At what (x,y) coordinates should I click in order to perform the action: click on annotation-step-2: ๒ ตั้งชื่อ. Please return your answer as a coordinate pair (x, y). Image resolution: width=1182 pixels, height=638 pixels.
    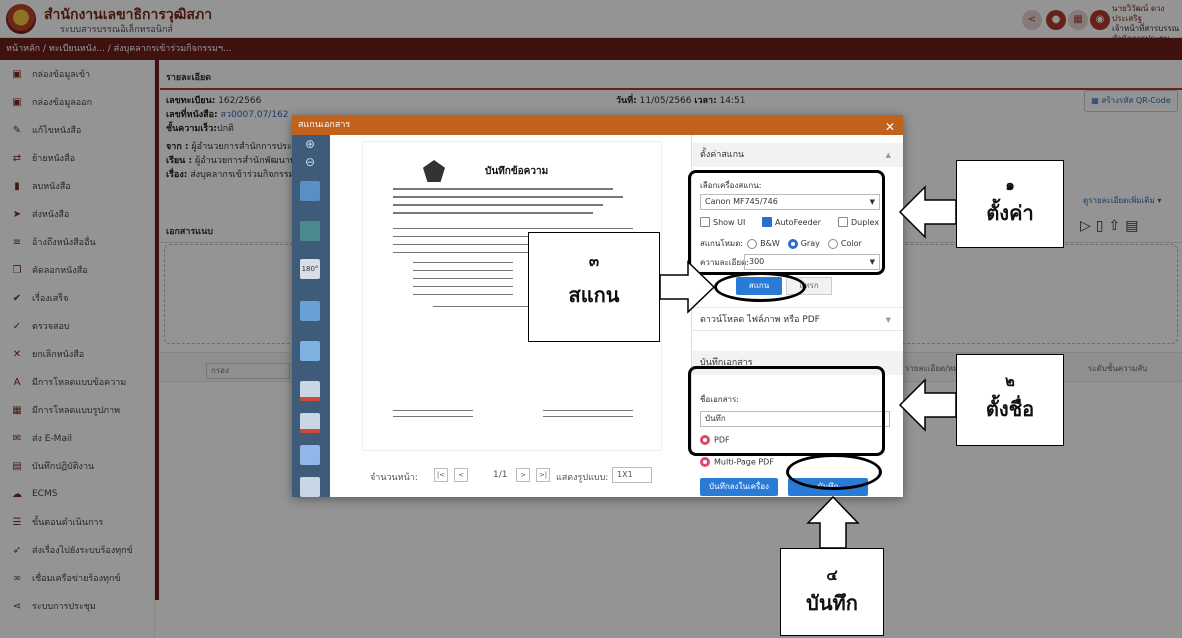
    Looking at the image, I should click on (1010, 400).